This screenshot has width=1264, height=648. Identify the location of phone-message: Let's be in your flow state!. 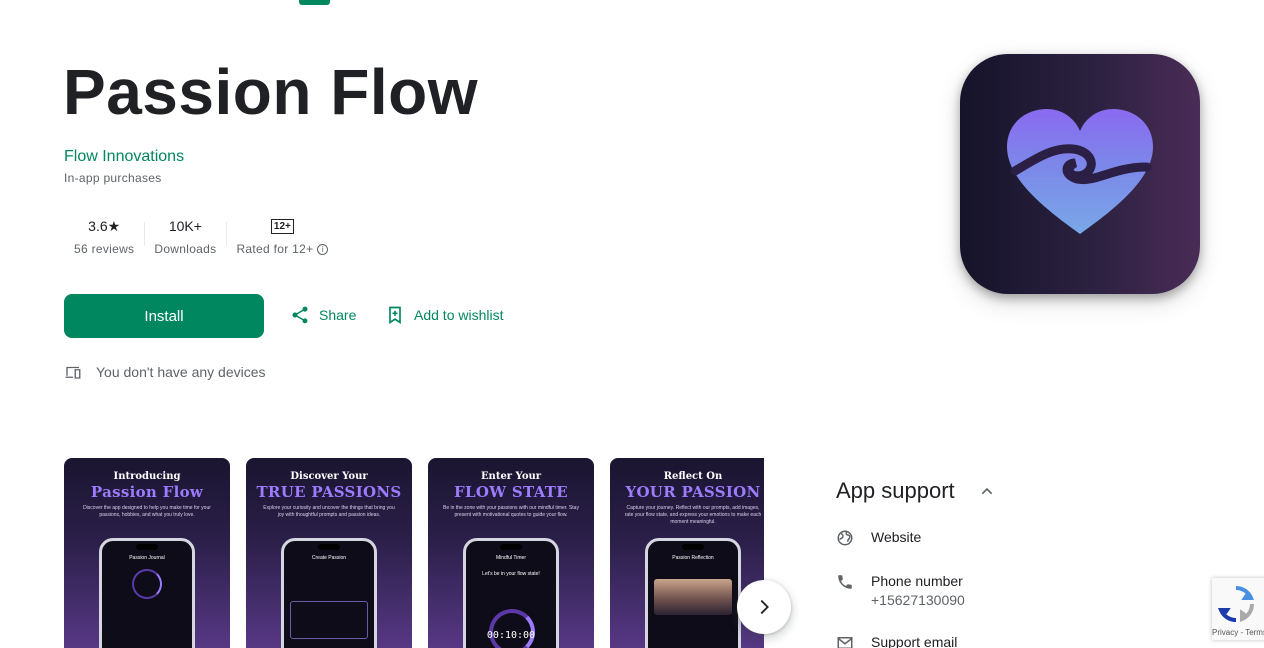
(511, 574).